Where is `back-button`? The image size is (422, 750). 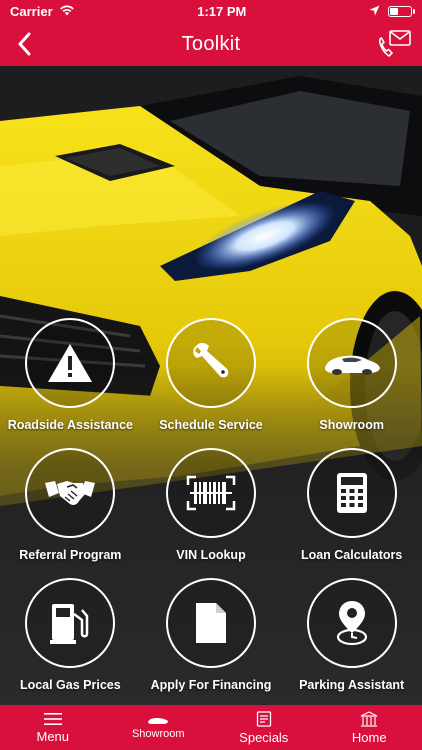
back-button is located at coordinates (24, 44).